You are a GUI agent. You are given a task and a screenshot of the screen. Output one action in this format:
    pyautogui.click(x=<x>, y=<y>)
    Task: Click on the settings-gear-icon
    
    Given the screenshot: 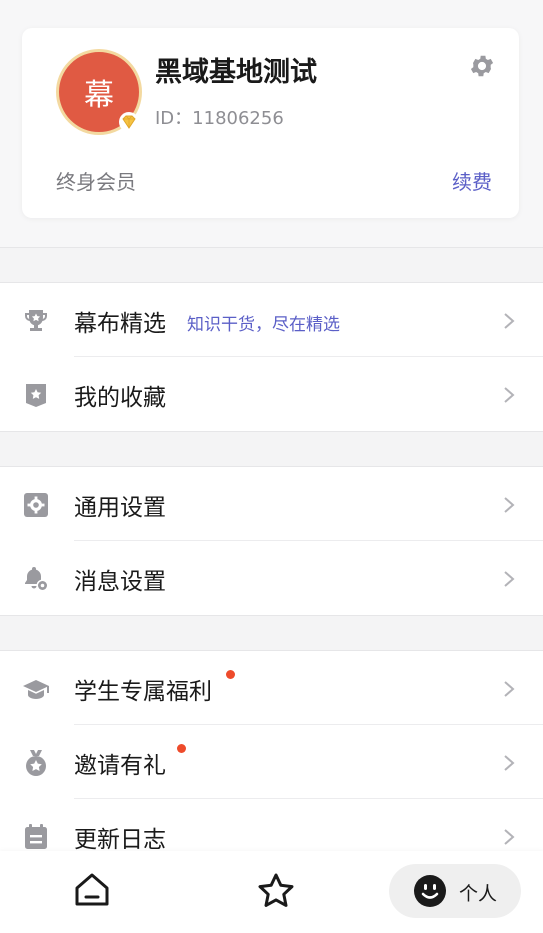 What is the action you would take?
    pyautogui.click(x=482, y=66)
    